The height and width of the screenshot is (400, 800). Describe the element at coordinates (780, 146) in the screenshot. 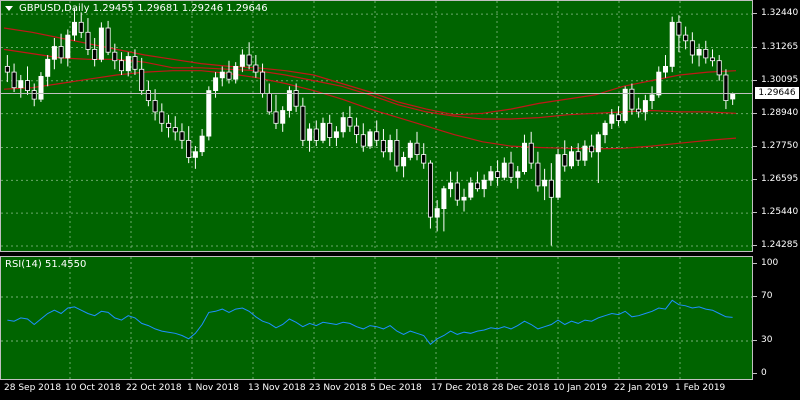

I see `price-tick-label: 1.27750` at that location.